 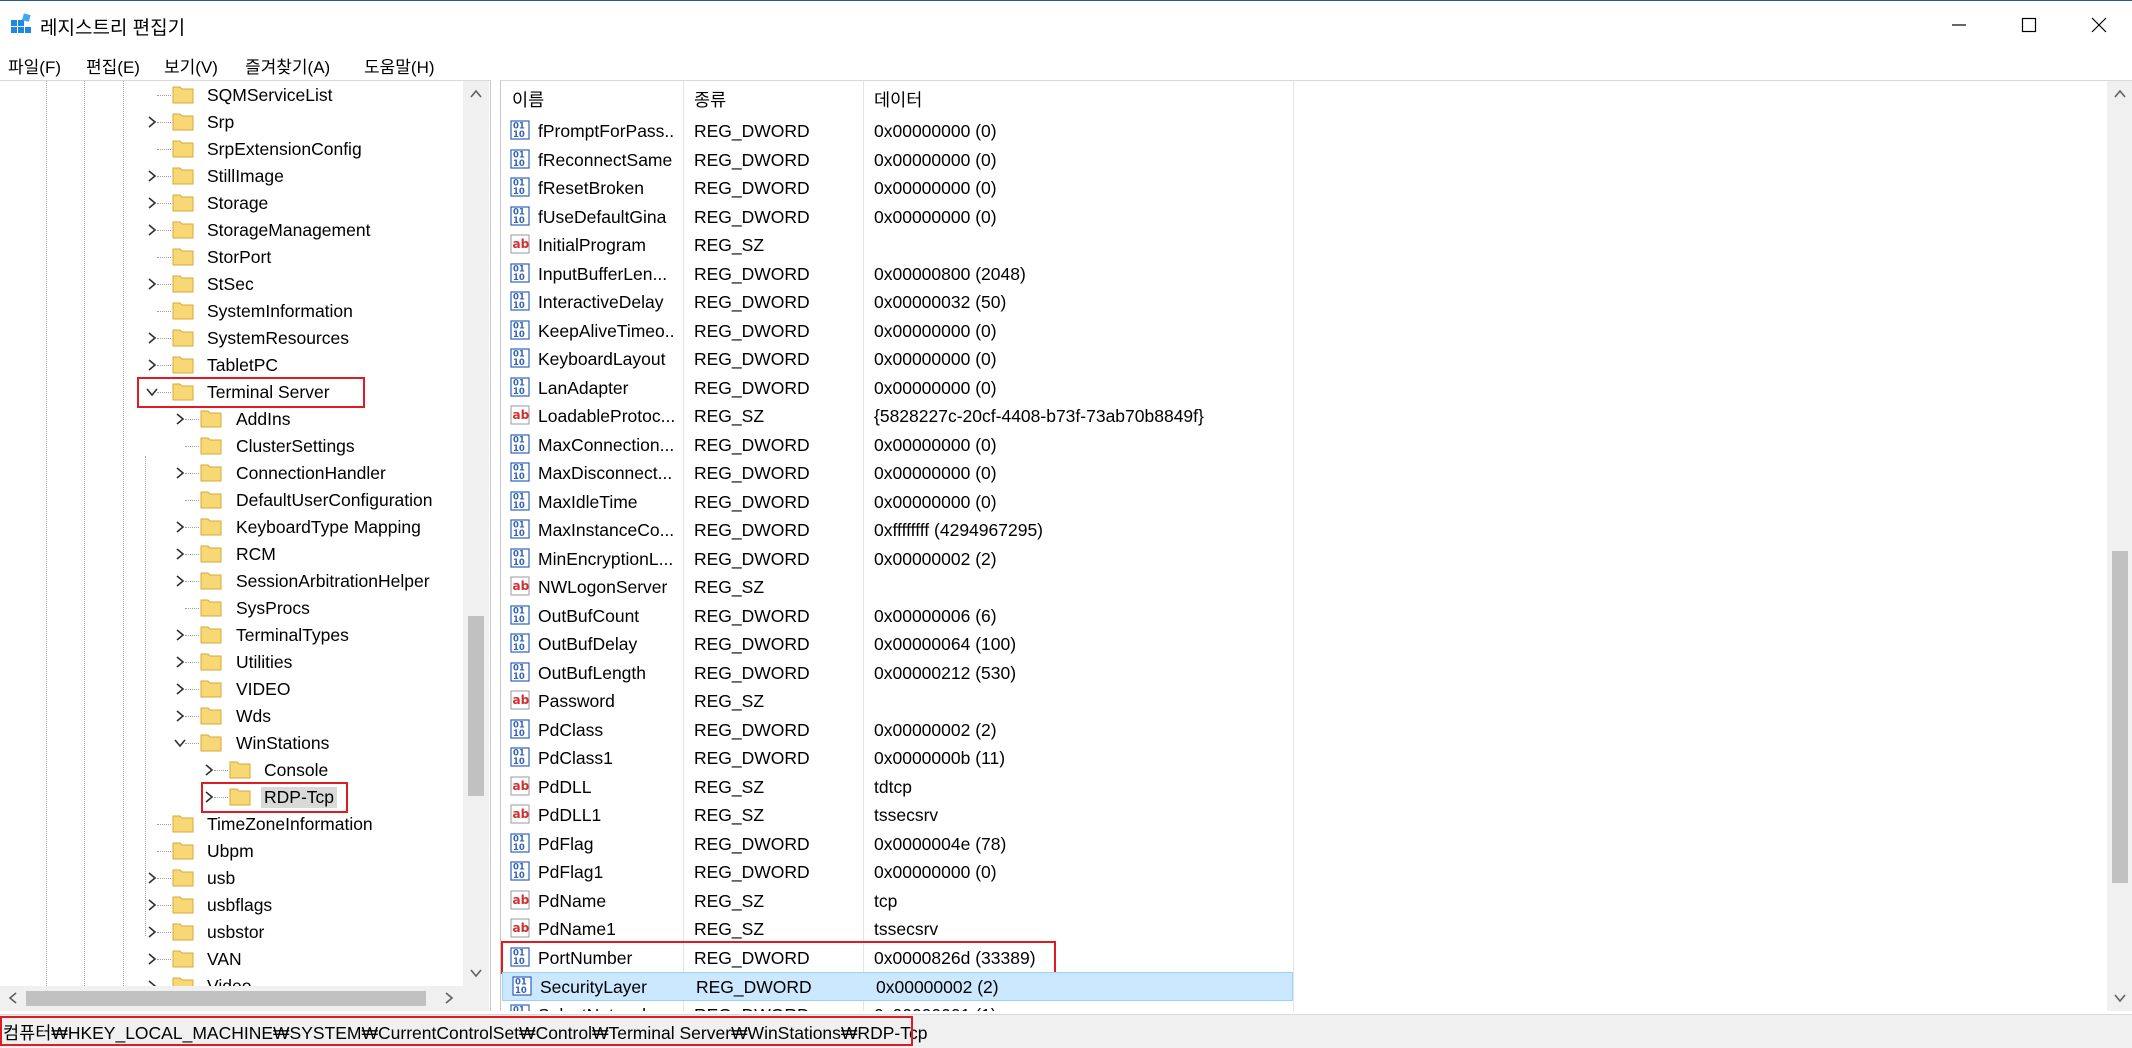 I want to click on tree-item: TerminalTypes, so click(x=231, y=635).